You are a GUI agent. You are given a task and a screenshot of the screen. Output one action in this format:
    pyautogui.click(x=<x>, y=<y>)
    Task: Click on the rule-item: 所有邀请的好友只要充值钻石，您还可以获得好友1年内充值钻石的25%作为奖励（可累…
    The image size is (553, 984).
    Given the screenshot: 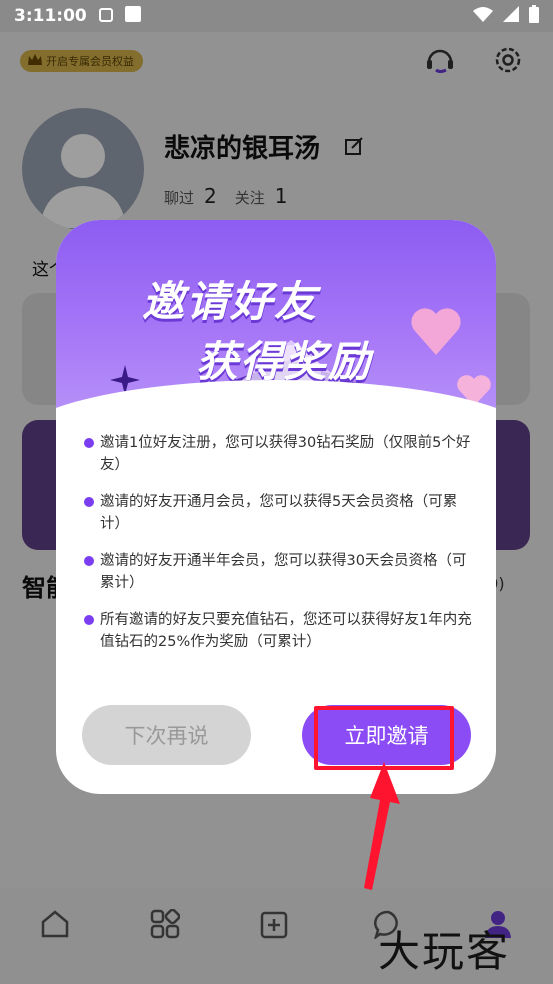 What is the action you would take?
    pyautogui.click(x=280, y=631)
    